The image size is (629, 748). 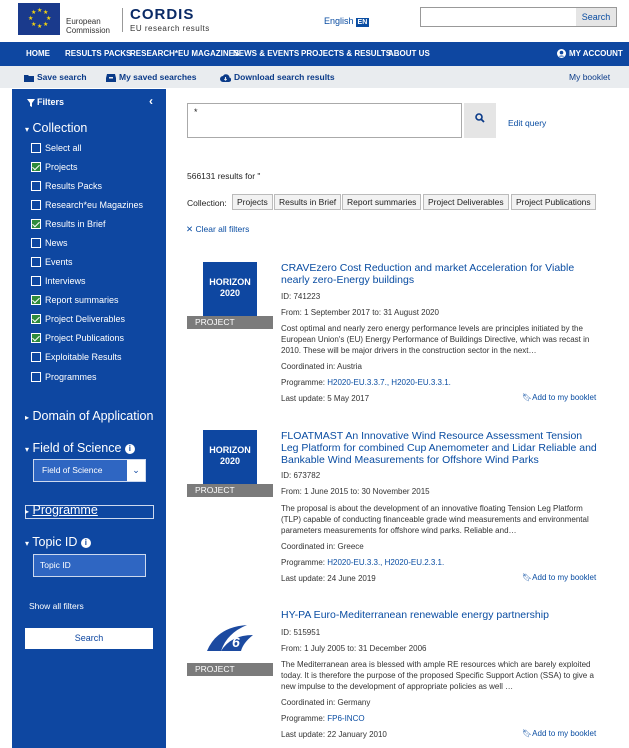 What do you see at coordinates (230, 461) in the screenshot?
I see `badge-line2: 2020` at bounding box center [230, 461].